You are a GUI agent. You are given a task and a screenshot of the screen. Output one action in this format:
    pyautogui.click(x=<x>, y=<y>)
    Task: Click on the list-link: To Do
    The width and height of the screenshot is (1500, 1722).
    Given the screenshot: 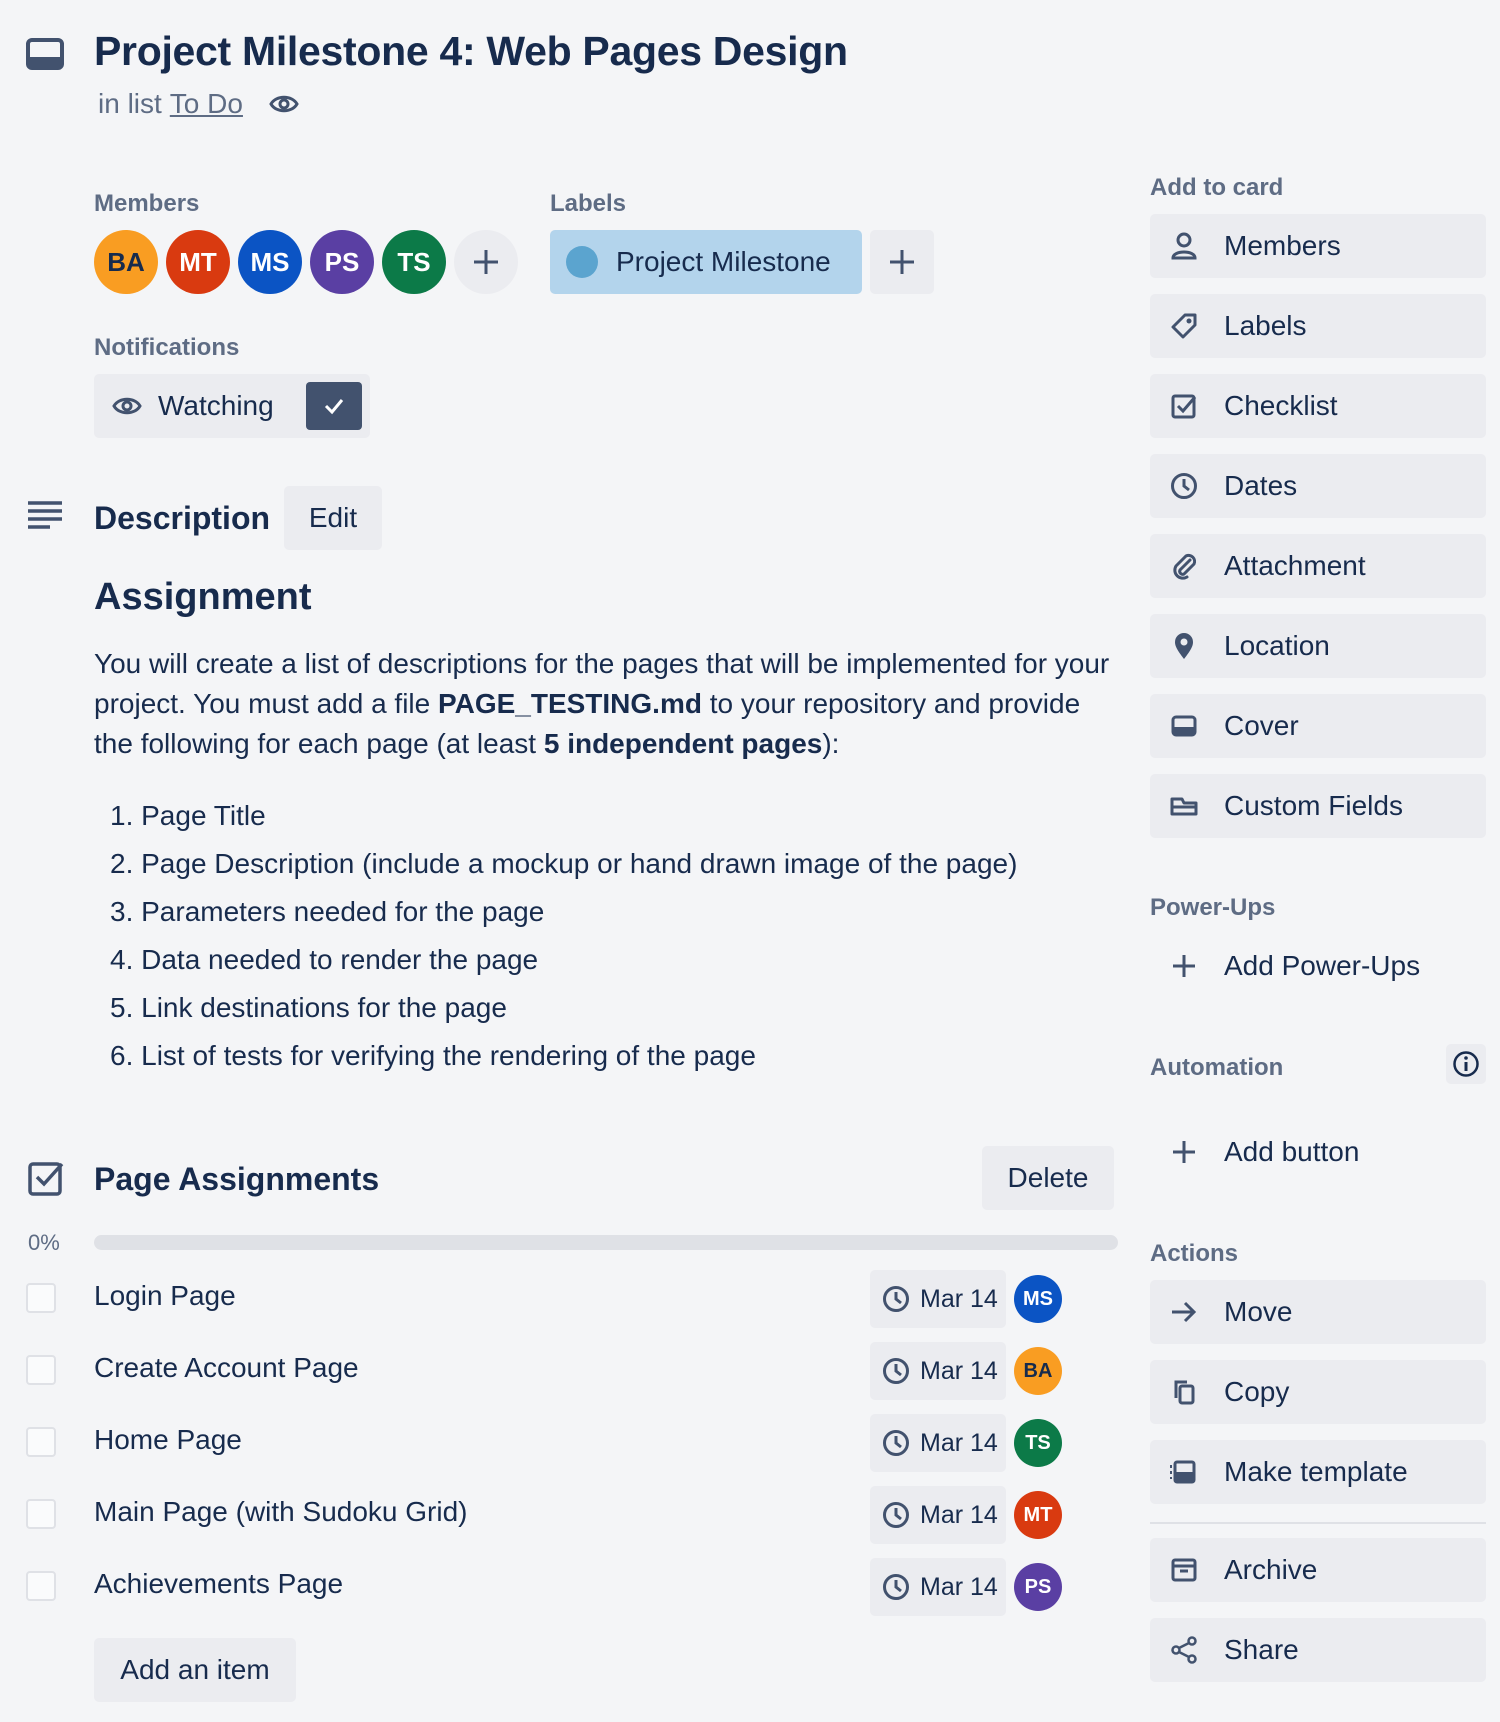 What is the action you would take?
    pyautogui.click(x=206, y=104)
    